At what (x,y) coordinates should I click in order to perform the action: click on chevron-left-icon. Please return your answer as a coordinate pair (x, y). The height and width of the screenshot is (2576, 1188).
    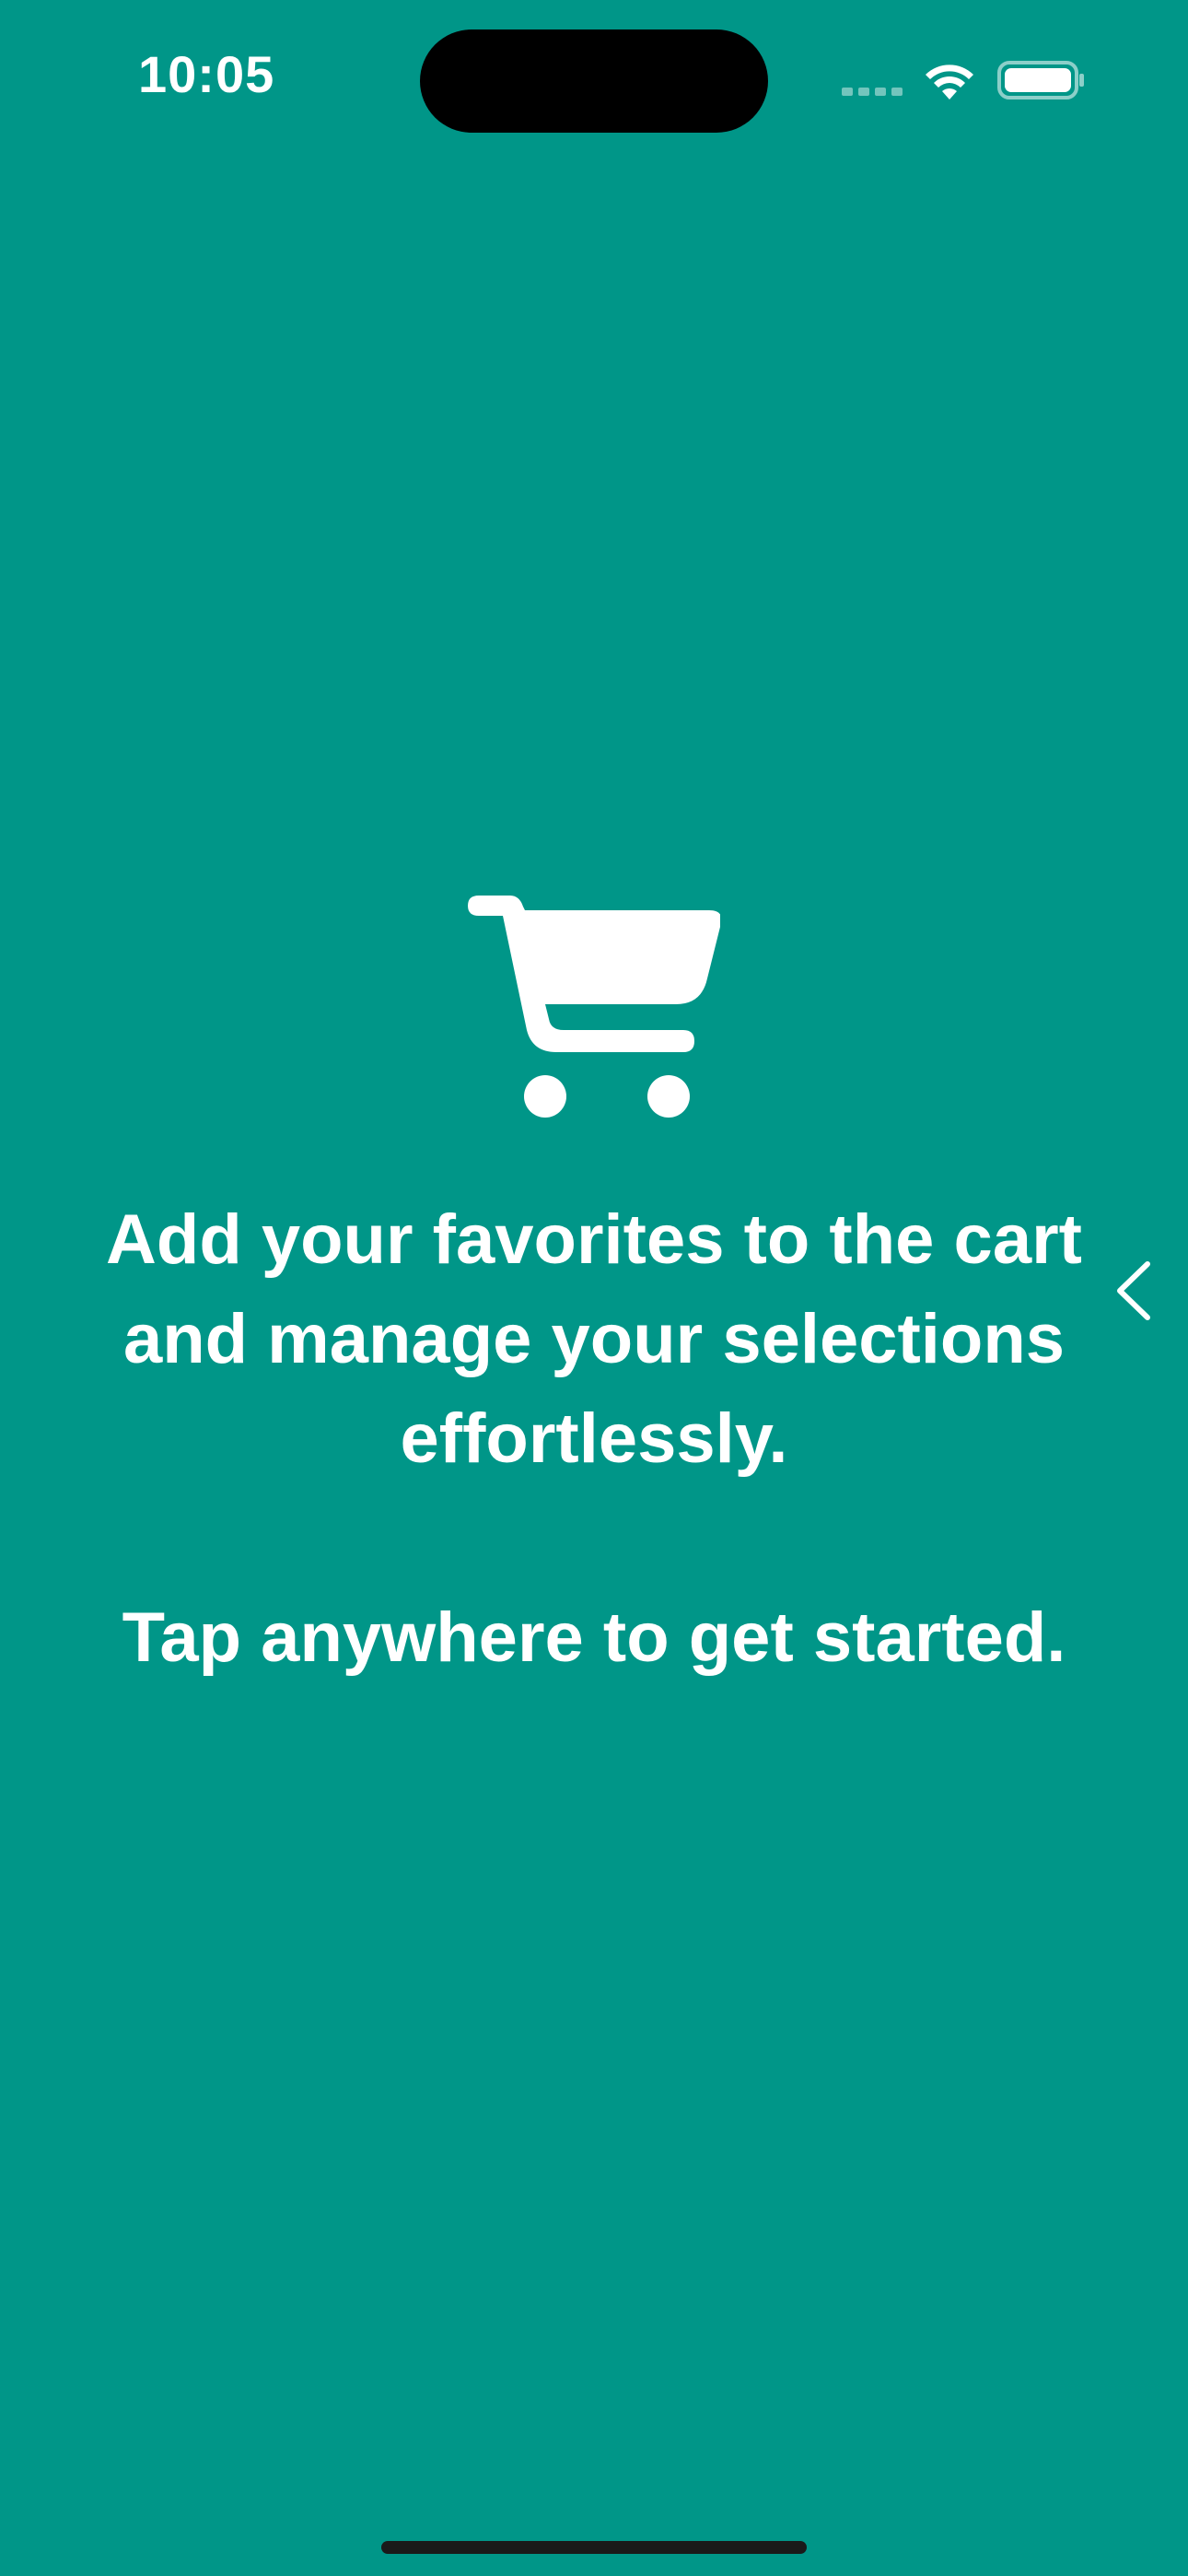
    Looking at the image, I should click on (1133, 1291).